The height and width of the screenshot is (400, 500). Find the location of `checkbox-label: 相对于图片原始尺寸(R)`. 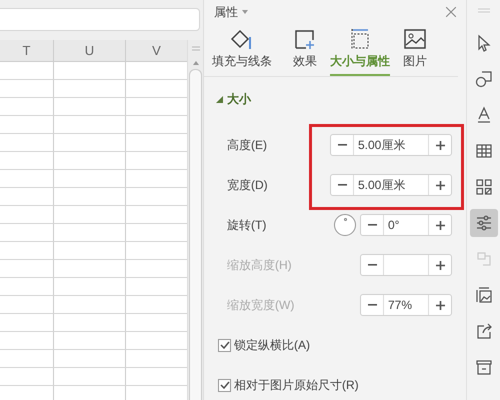

checkbox-label: 相对于图片原始尺寸(R) is located at coordinates (296, 385).